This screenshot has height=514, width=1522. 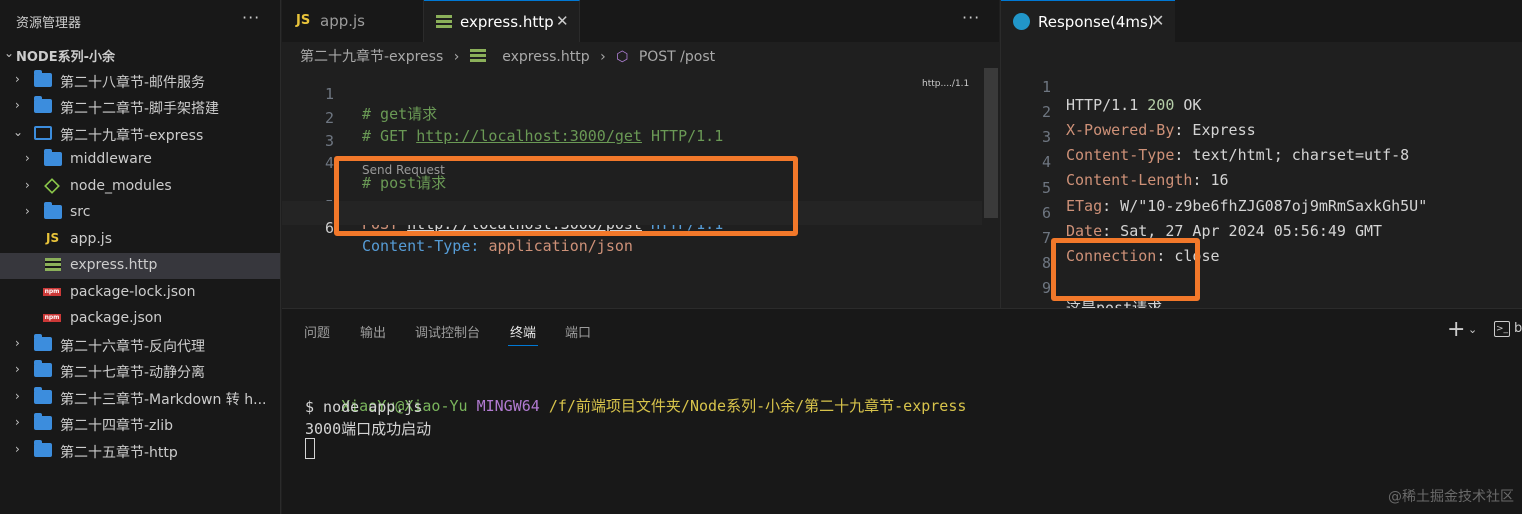 I want to click on tab-output: 输出, so click(x=373, y=331).